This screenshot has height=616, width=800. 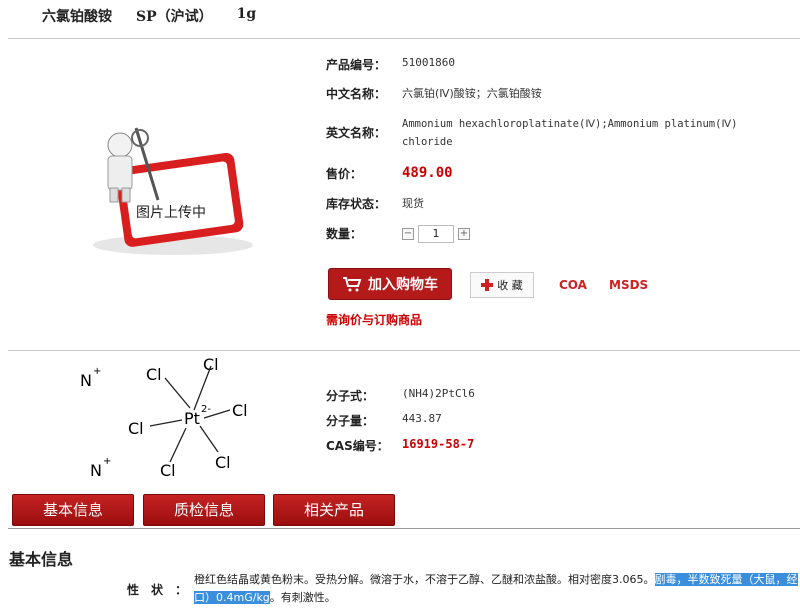 What do you see at coordinates (211, 364) in the screenshot?
I see `atom-cl2: Cl` at bounding box center [211, 364].